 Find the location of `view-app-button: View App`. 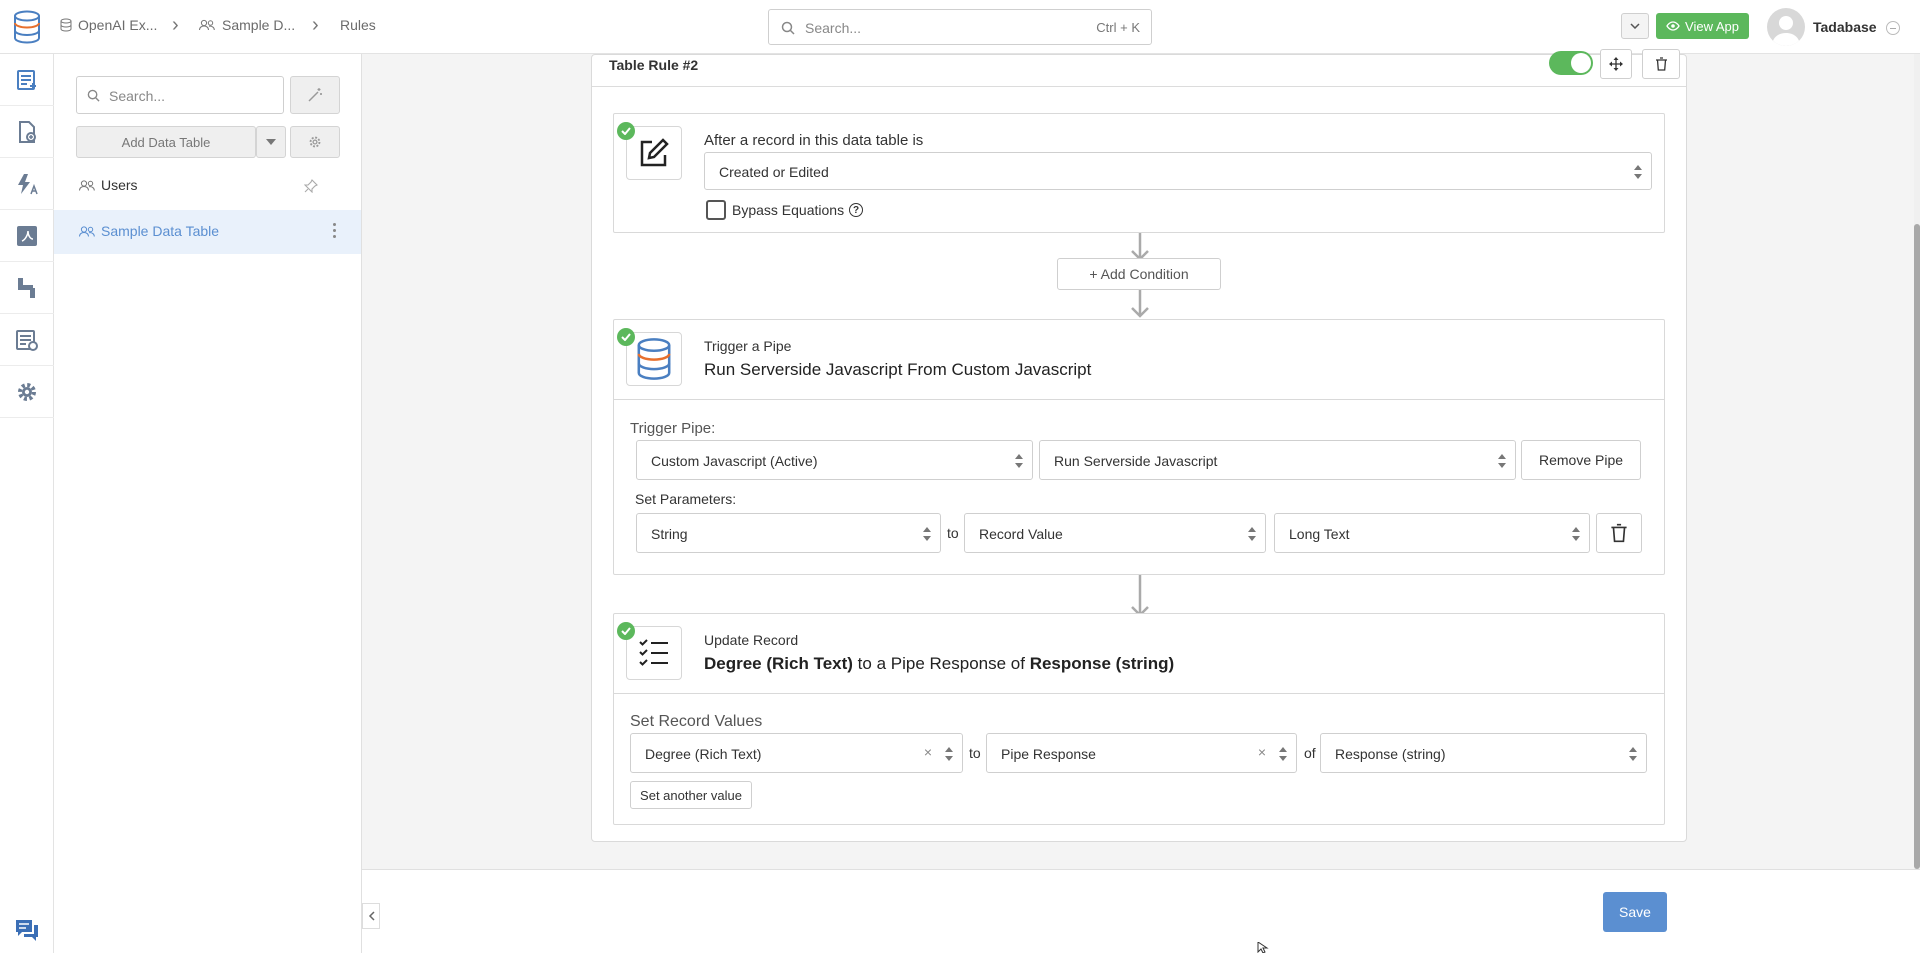

view-app-button: View App is located at coordinates (1702, 26).